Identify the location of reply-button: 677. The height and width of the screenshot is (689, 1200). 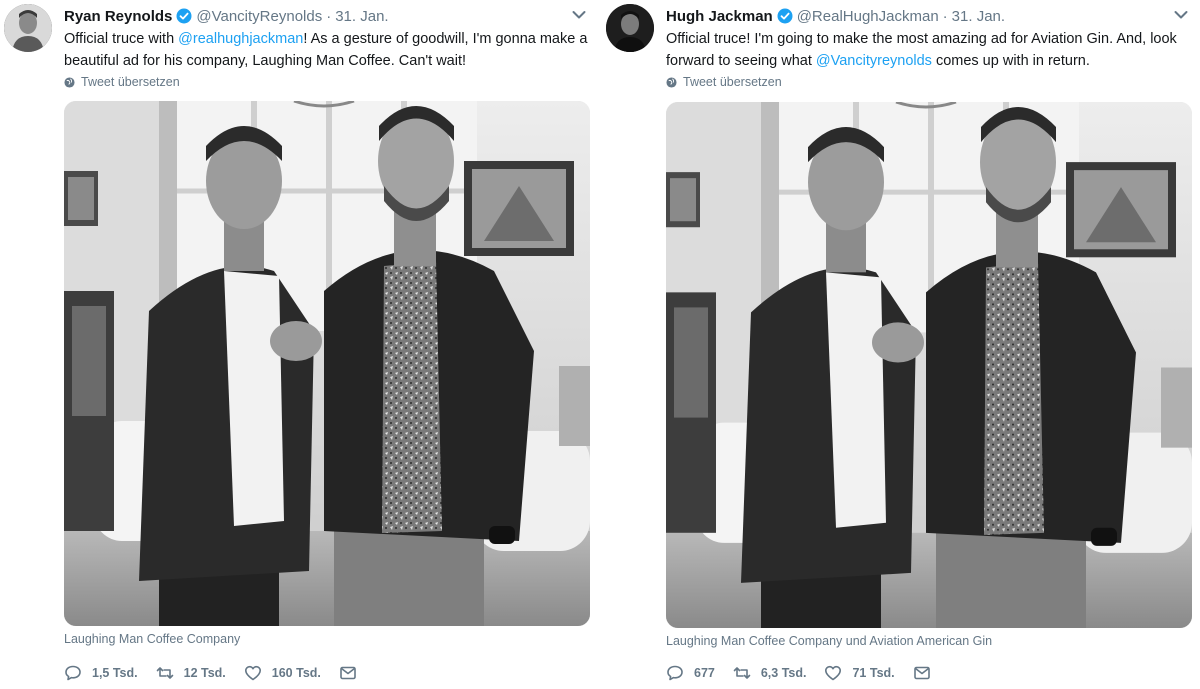
(699, 673).